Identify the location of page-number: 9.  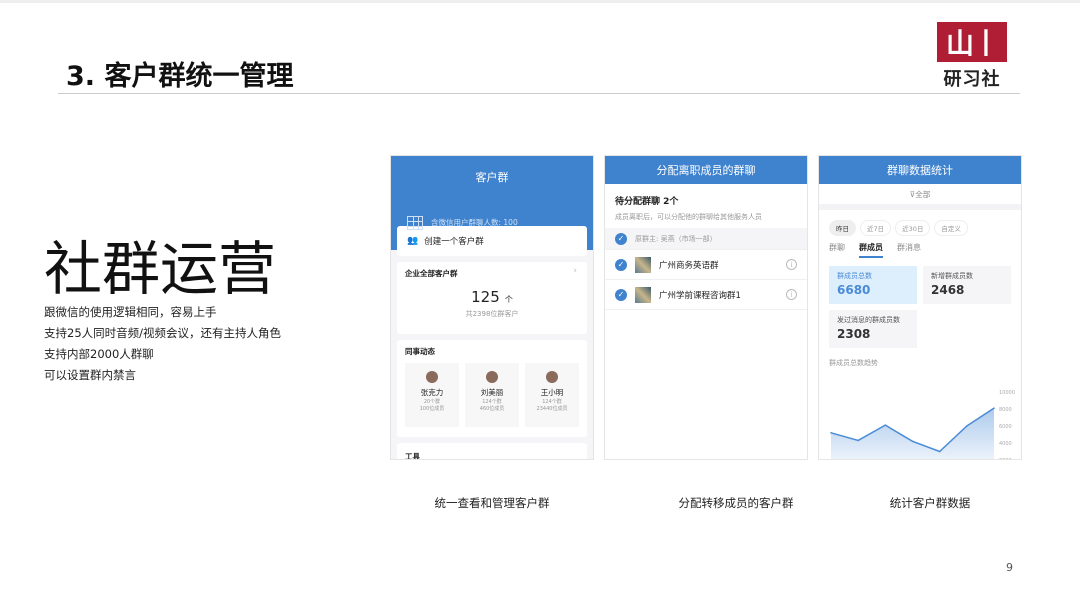
(1009, 567).